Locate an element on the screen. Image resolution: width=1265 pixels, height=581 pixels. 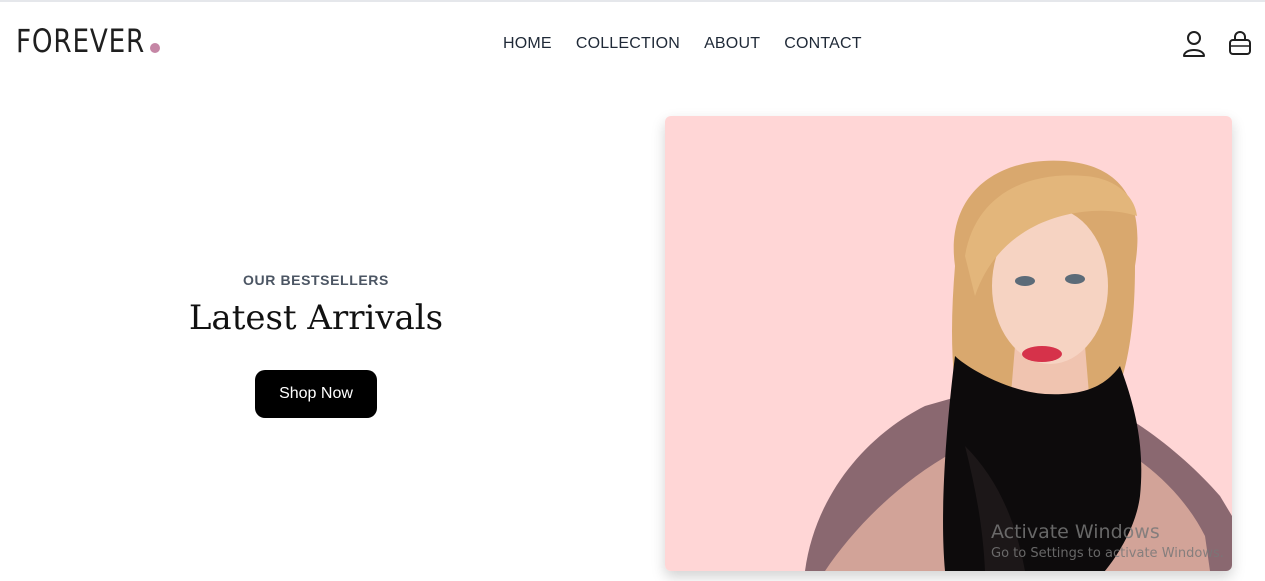
shop-now-button: Shop Now is located at coordinates (316, 394).